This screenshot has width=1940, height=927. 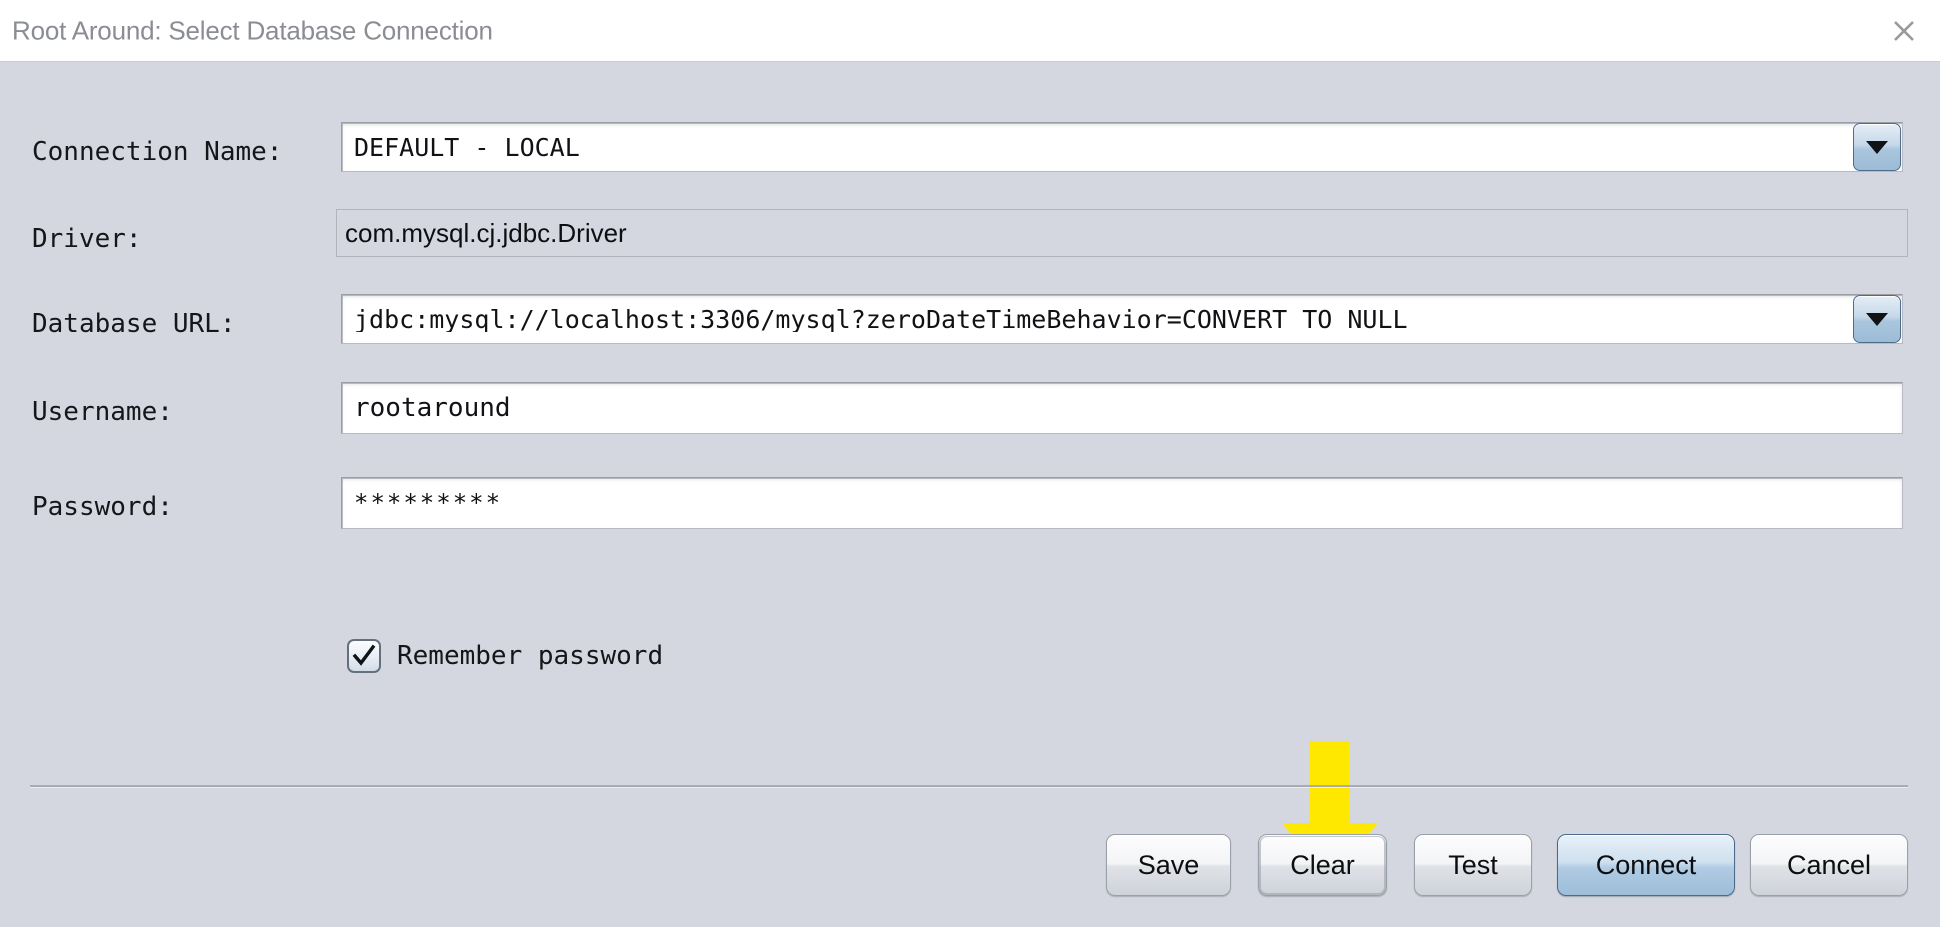 I want to click on password-label: Password:, so click(x=102, y=507).